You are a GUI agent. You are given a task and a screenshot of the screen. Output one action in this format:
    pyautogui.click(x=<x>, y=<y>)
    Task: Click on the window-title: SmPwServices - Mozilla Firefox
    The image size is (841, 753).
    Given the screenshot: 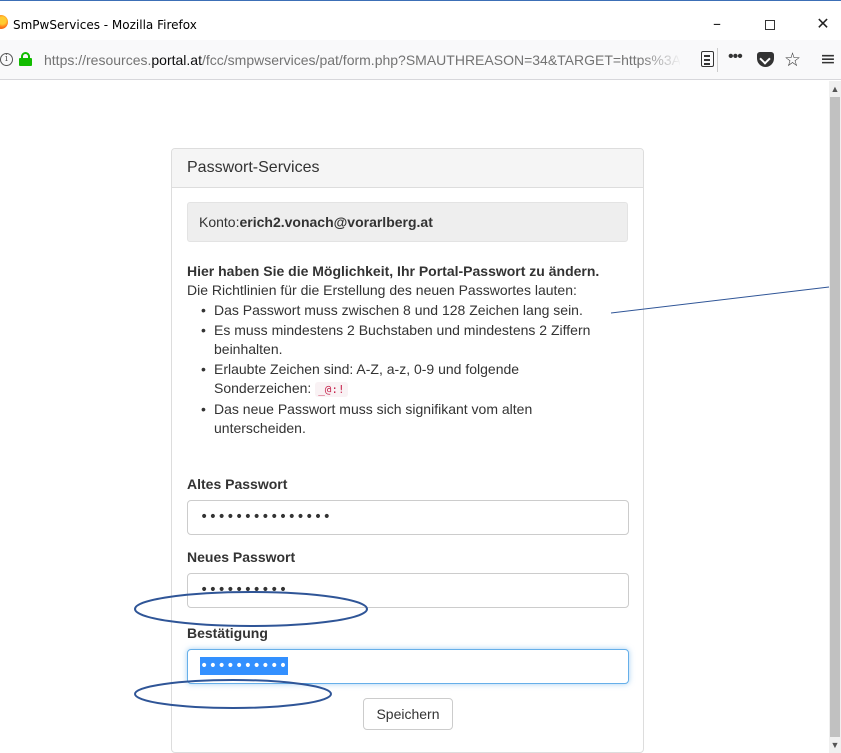 What is the action you would take?
    pyautogui.click(x=105, y=25)
    